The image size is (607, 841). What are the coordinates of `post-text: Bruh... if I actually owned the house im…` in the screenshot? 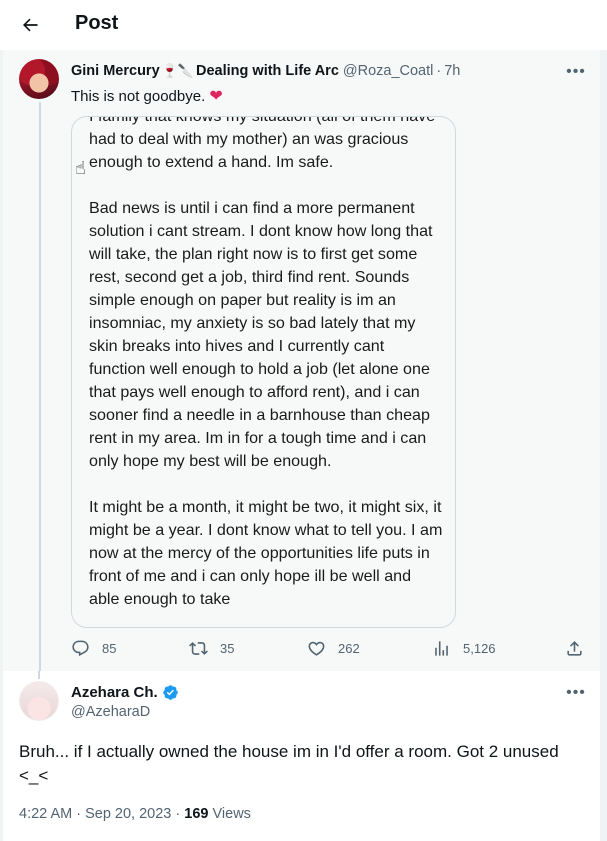 It's located at (289, 763).